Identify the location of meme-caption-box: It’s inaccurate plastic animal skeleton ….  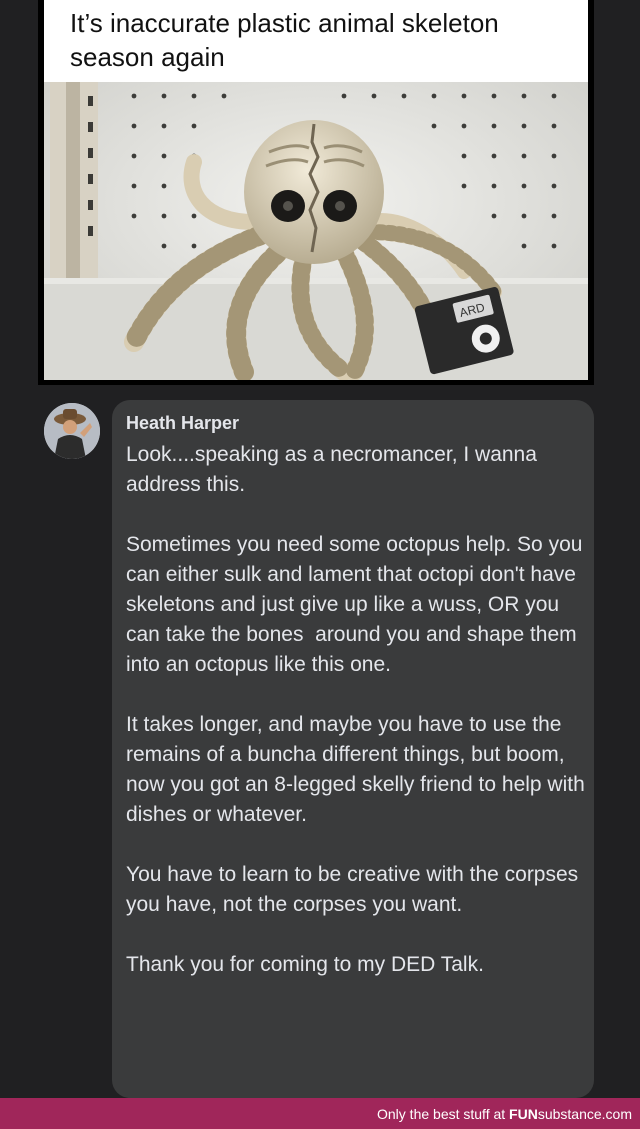
(316, 41).